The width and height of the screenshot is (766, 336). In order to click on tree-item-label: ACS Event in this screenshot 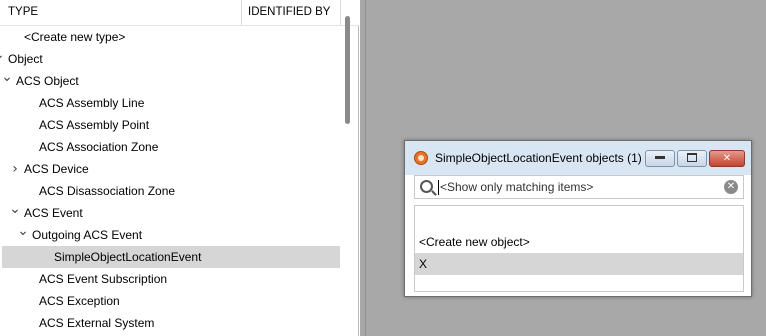, I will do `click(53, 213)`.